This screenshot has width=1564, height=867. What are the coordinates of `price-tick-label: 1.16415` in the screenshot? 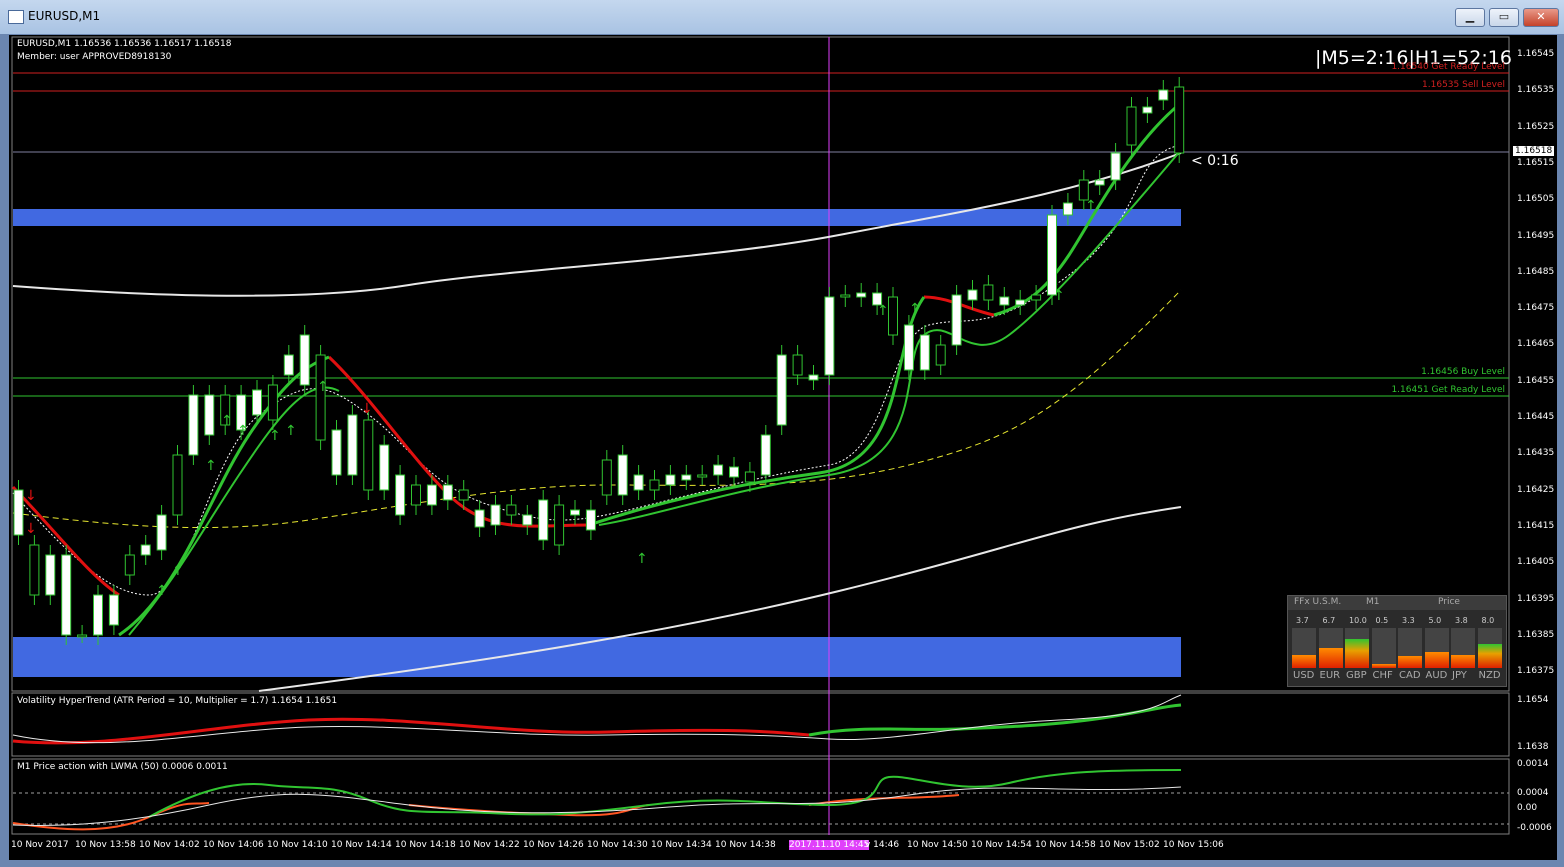 It's located at (1536, 525).